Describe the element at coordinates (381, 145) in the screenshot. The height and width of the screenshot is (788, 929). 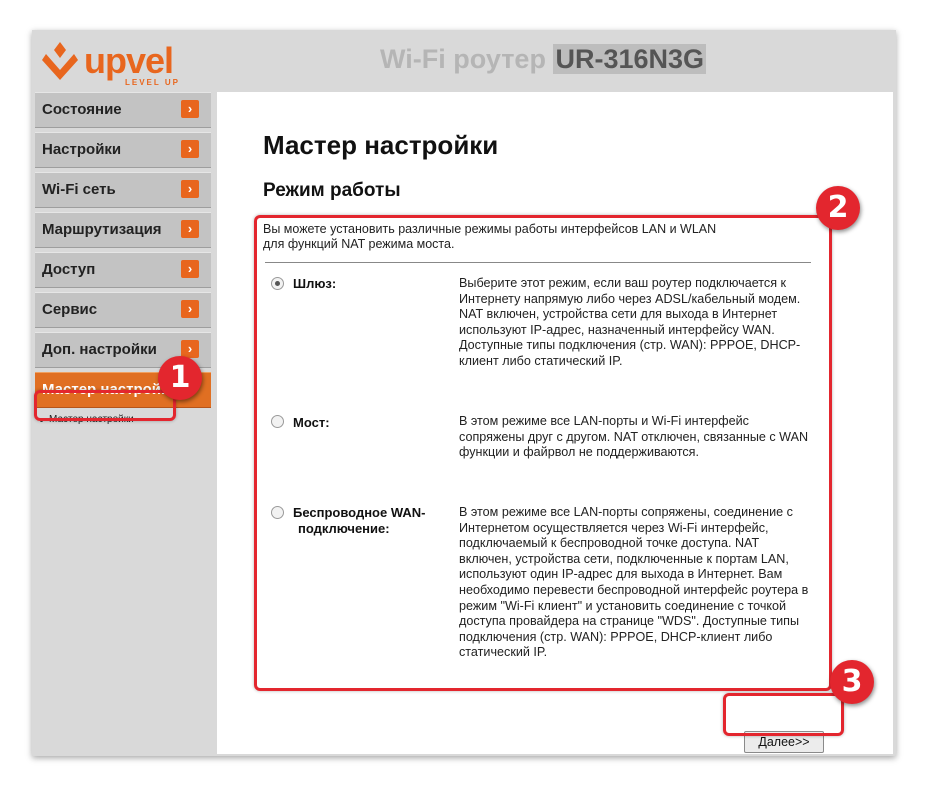
I see `page-title: Мастер настройки` at that location.